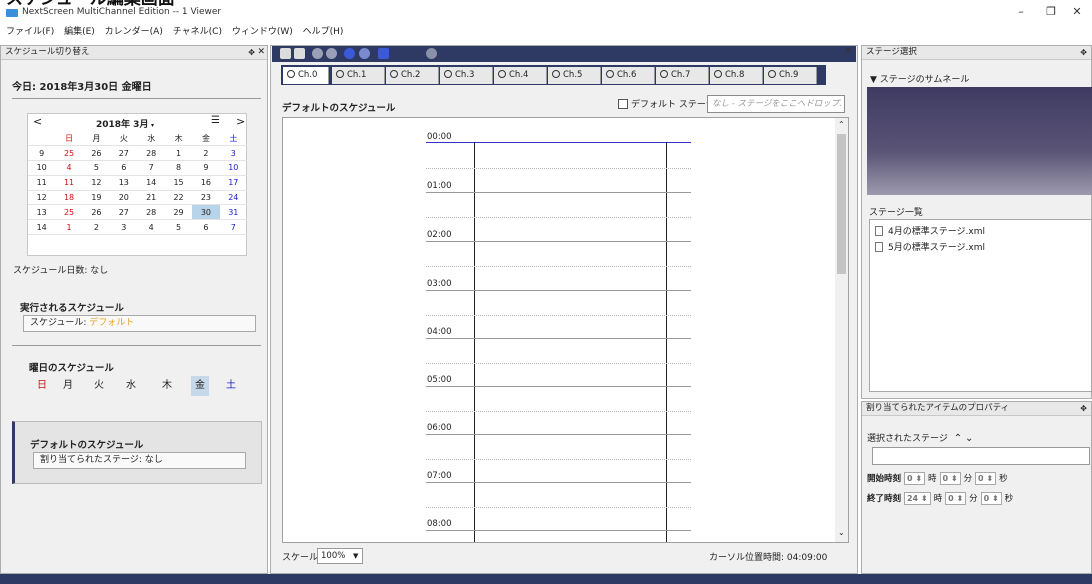 The image size is (1092, 584). What do you see at coordinates (431, 53) in the screenshot?
I see `hand-tool-icon` at bounding box center [431, 53].